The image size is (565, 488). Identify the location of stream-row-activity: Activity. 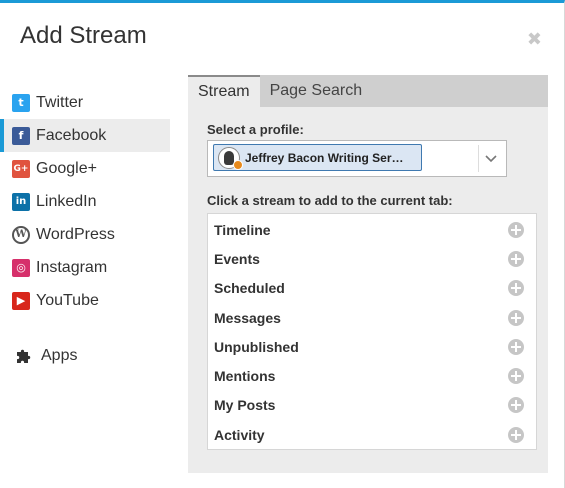
(372, 434).